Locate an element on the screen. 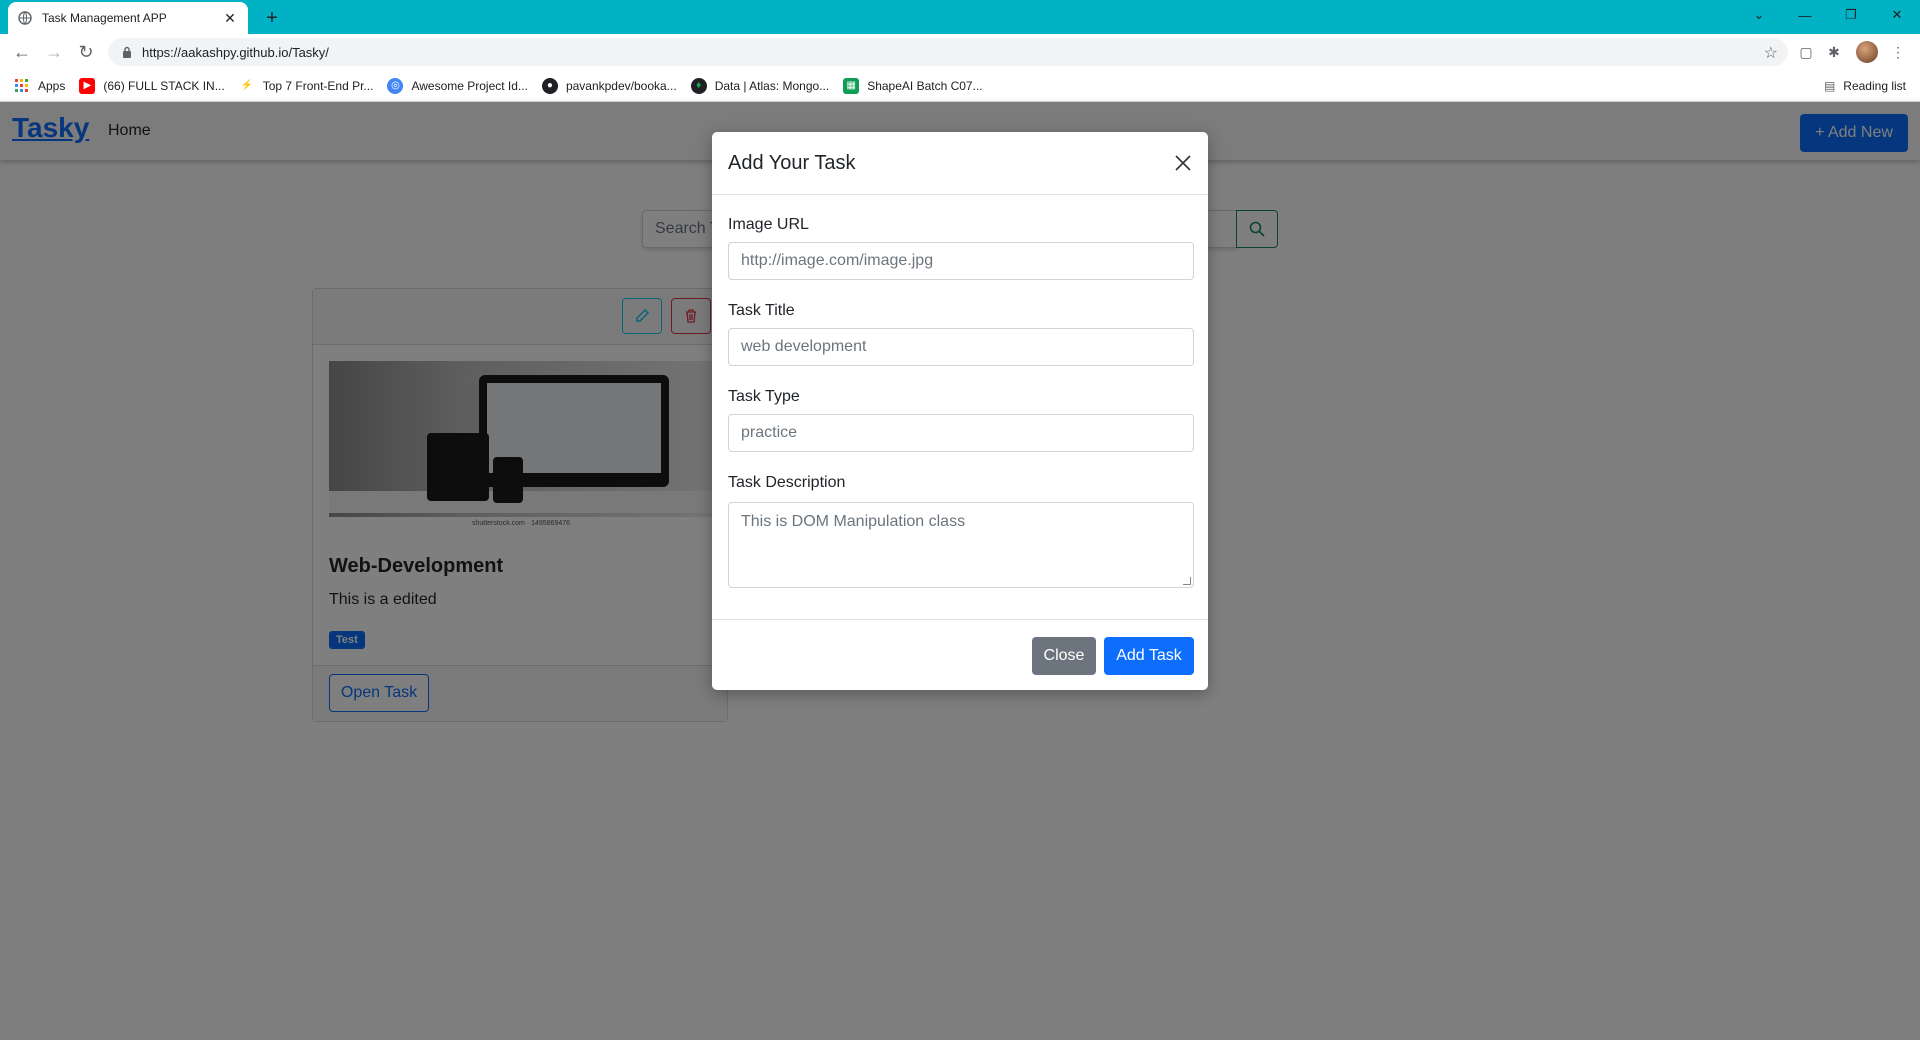 The image size is (1920, 1040). task-type-label: Task Type is located at coordinates (764, 396).